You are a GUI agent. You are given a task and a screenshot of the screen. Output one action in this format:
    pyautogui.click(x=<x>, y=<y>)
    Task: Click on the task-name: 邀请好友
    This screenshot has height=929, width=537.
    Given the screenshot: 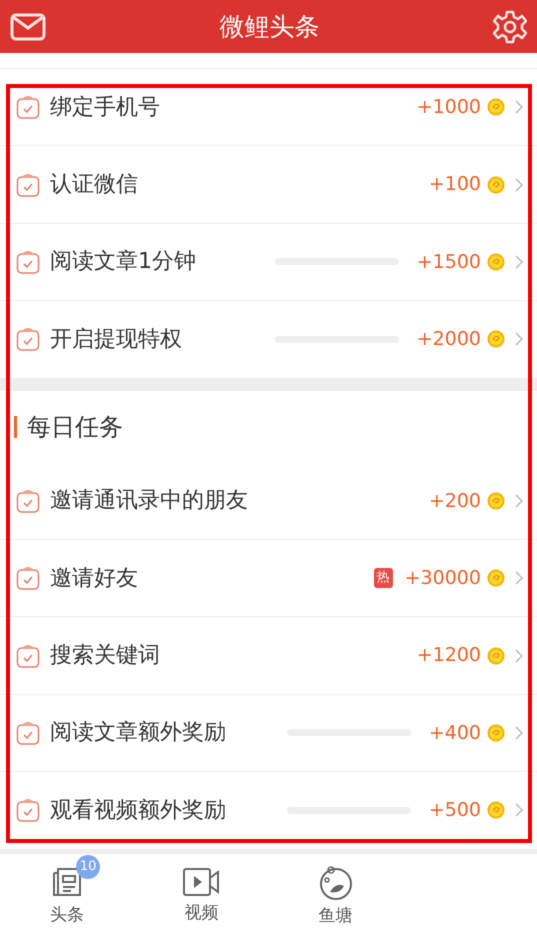 What is the action you would take?
    pyautogui.click(x=94, y=578)
    